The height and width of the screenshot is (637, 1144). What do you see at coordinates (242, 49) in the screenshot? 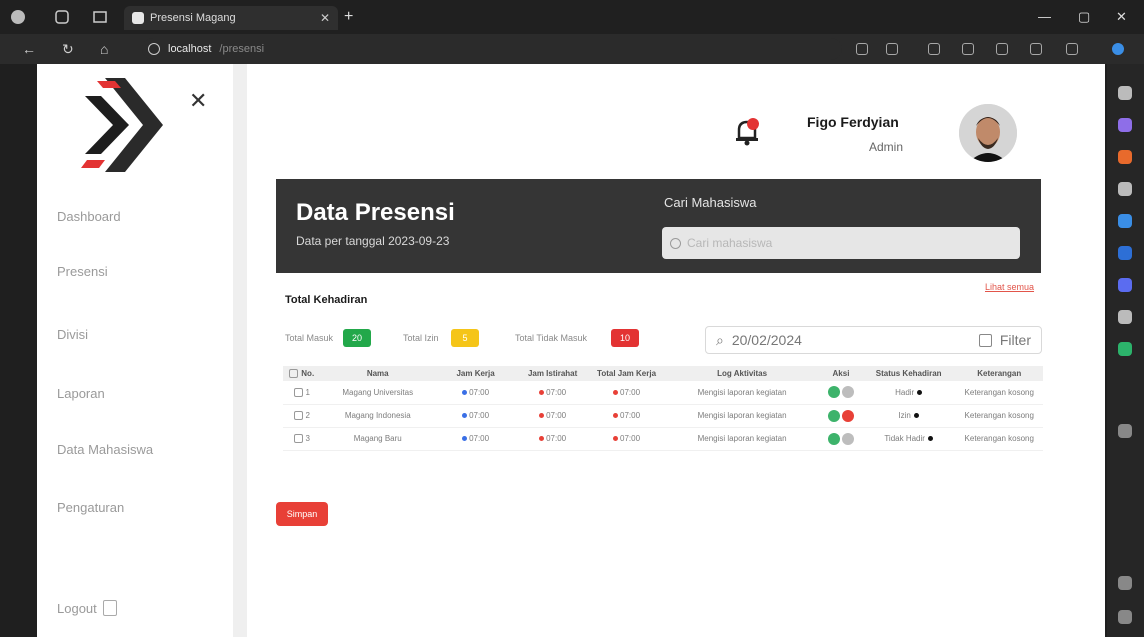
I see `url-path: /presensi` at bounding box center [242, 49].